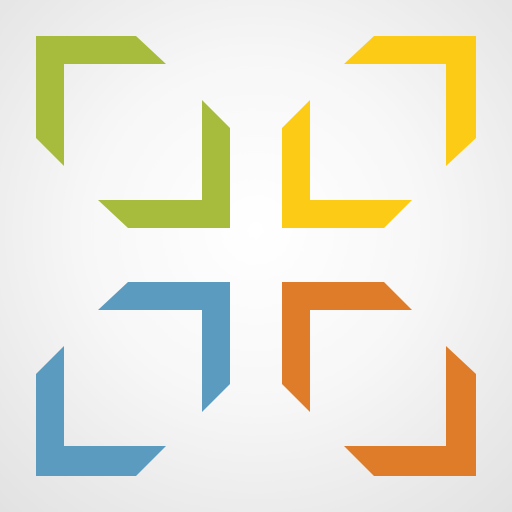 This screenshot has width=512, height=512. Describe the element at coordinates (164, 164) in the screenshot. I see `green-inner-bracket` at that location.